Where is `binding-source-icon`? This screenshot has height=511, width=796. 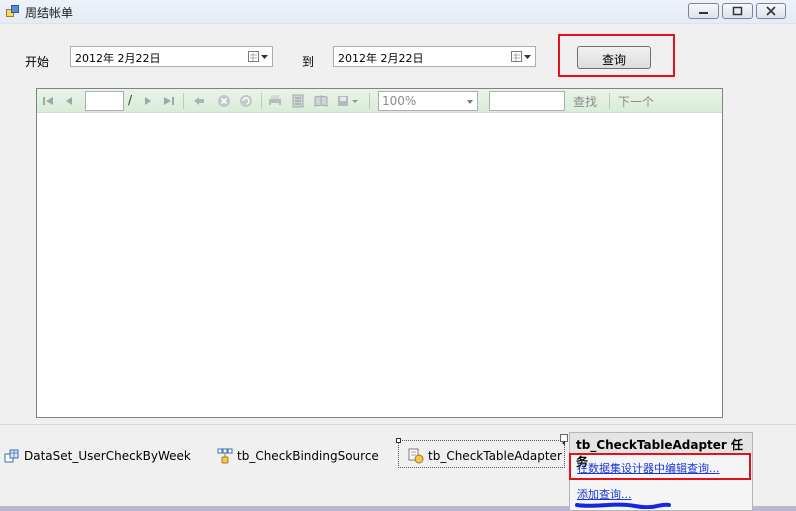
binding-source-icon is located at coordinates (225, 456).